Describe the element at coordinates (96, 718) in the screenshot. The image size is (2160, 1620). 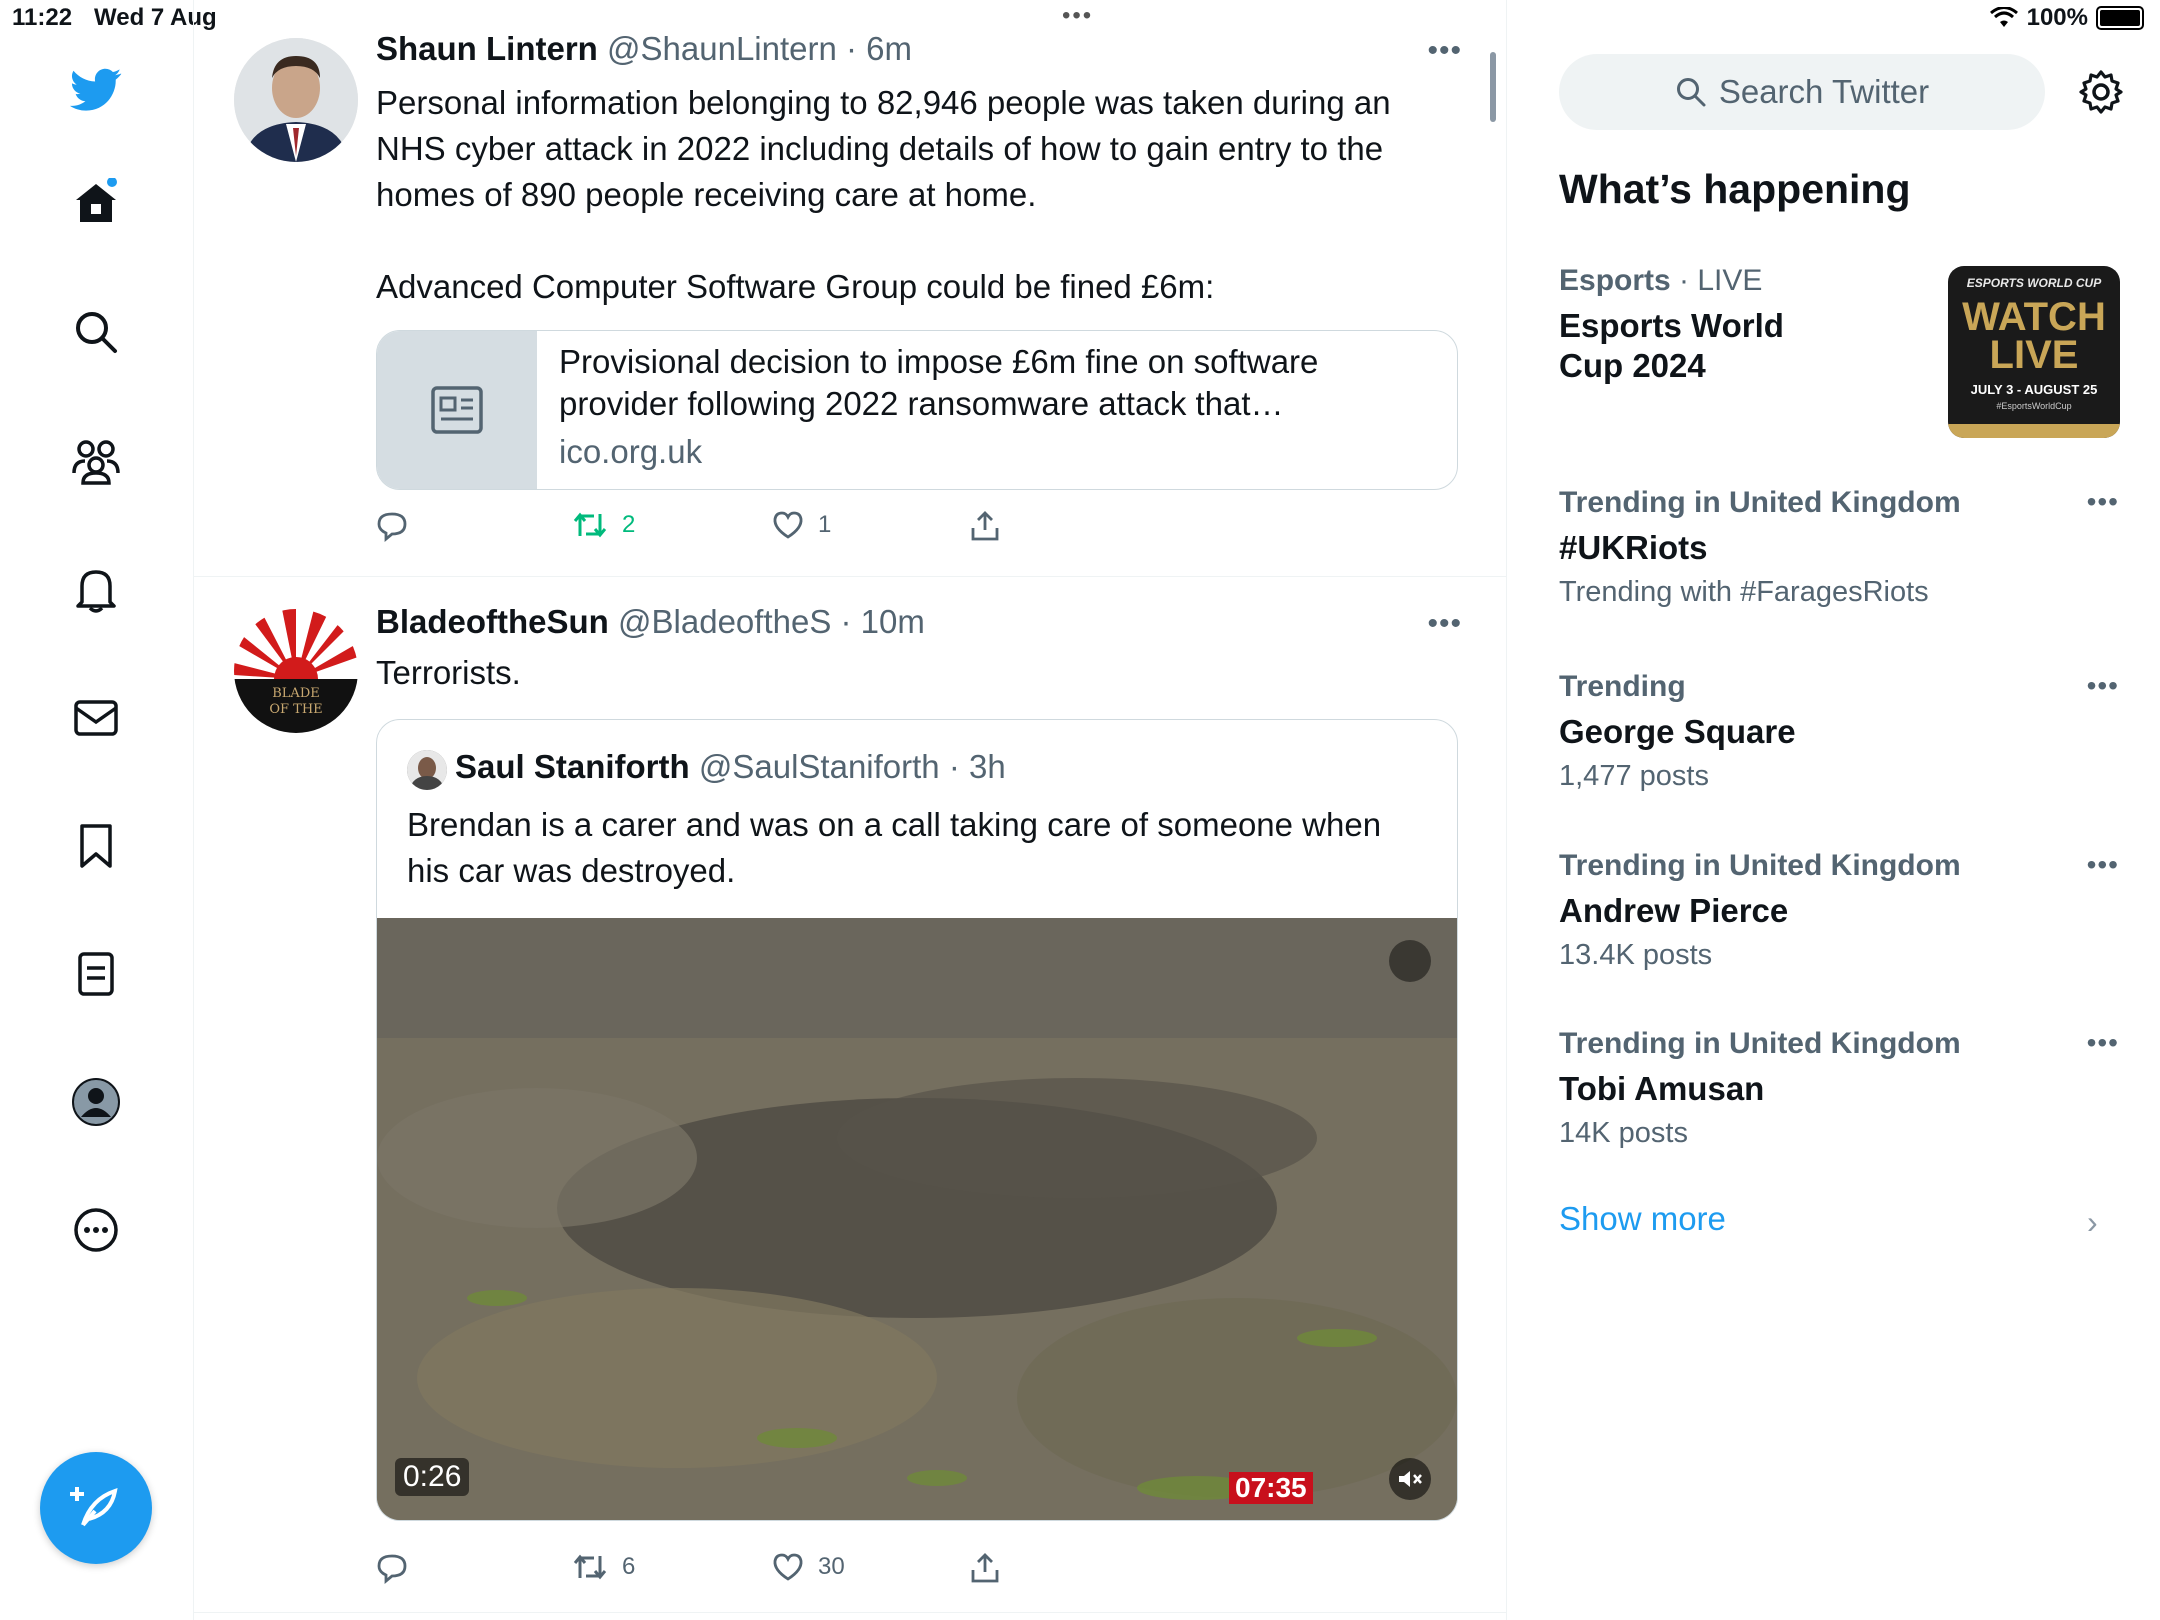
I see `messages-envelope-icon` at that location.